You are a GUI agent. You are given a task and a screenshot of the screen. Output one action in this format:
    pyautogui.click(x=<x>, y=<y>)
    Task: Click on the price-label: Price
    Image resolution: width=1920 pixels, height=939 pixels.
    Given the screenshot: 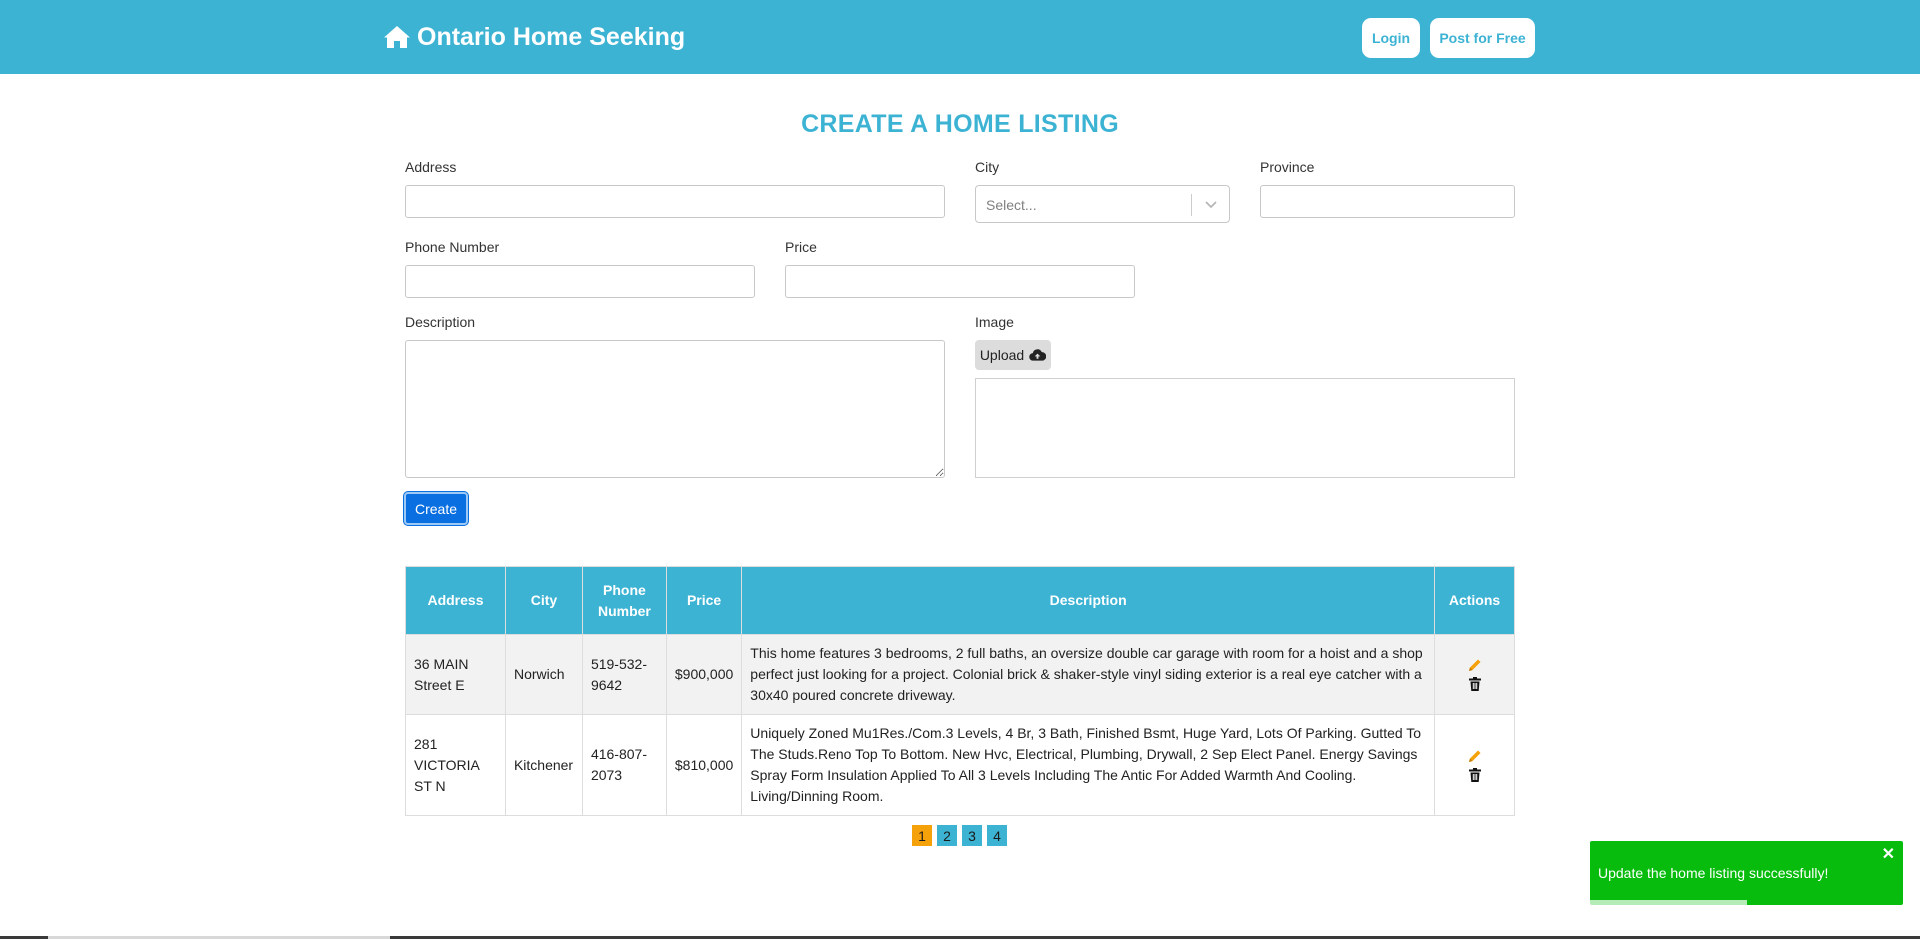 What is the action you would take?
    pyautogui.click(x=801, y=247)
    